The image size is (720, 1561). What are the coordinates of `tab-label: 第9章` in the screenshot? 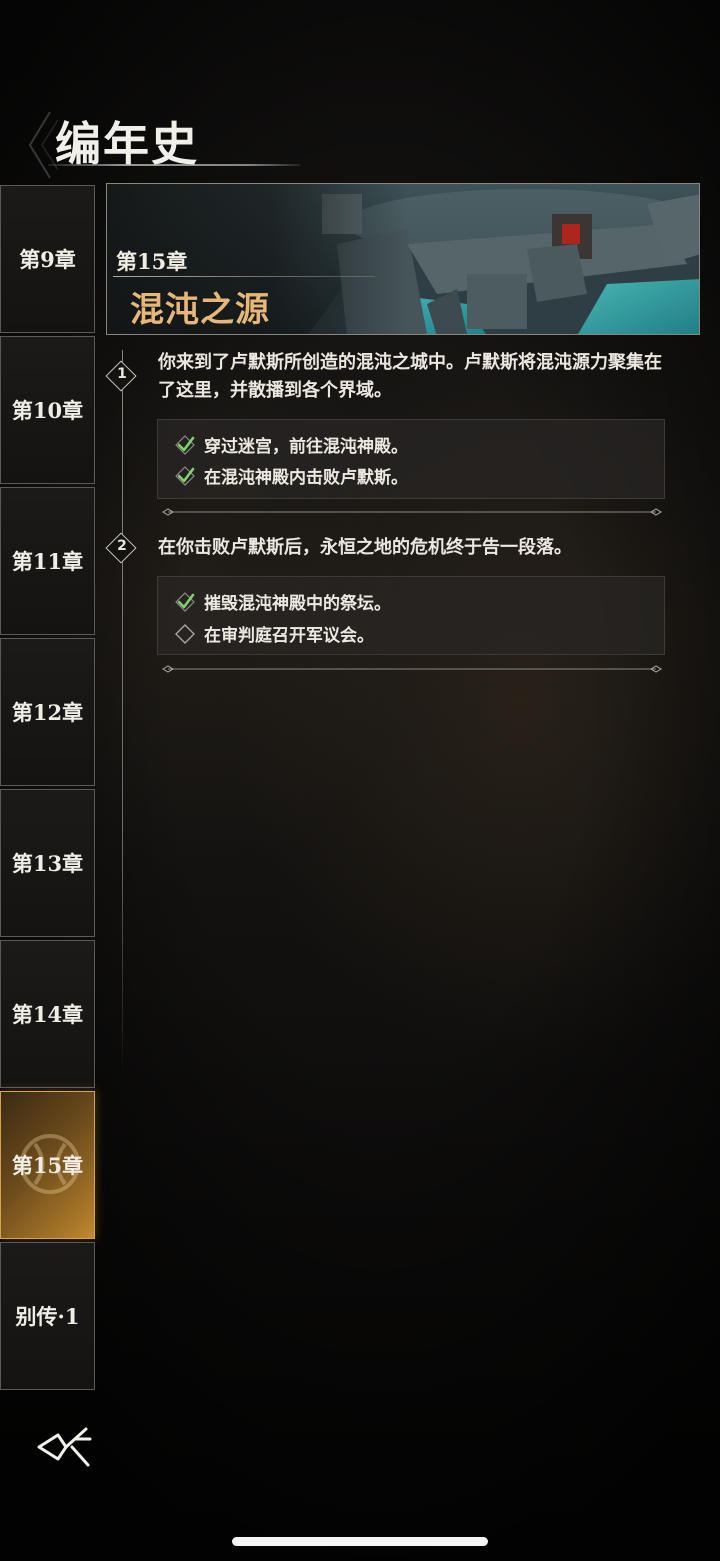 It's located at (47, 259).